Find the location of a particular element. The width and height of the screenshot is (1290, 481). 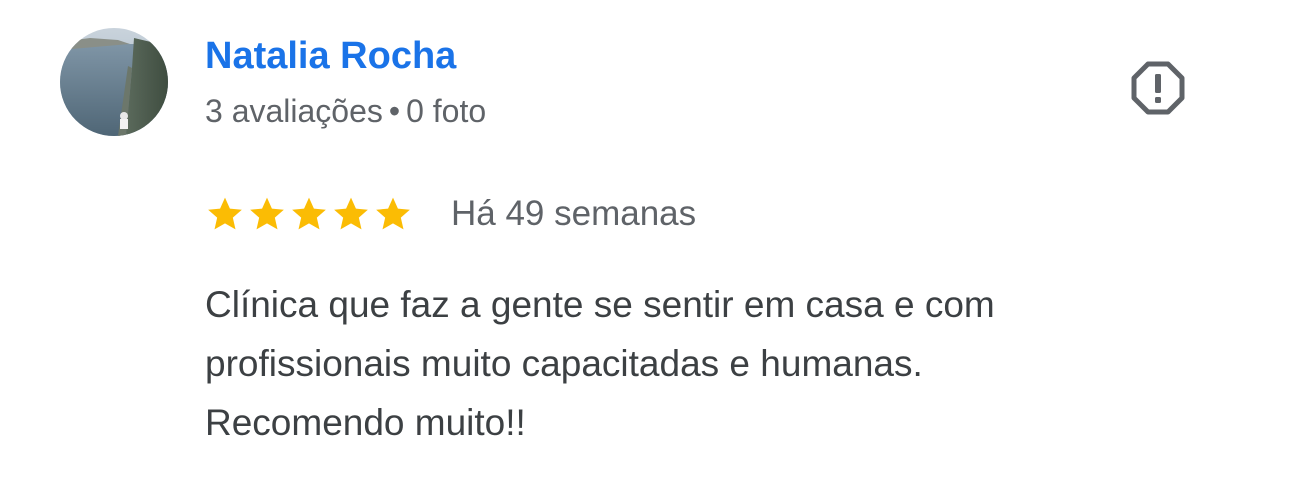

rating-row: Há 49 semanas is located at coordinates (450, 214).